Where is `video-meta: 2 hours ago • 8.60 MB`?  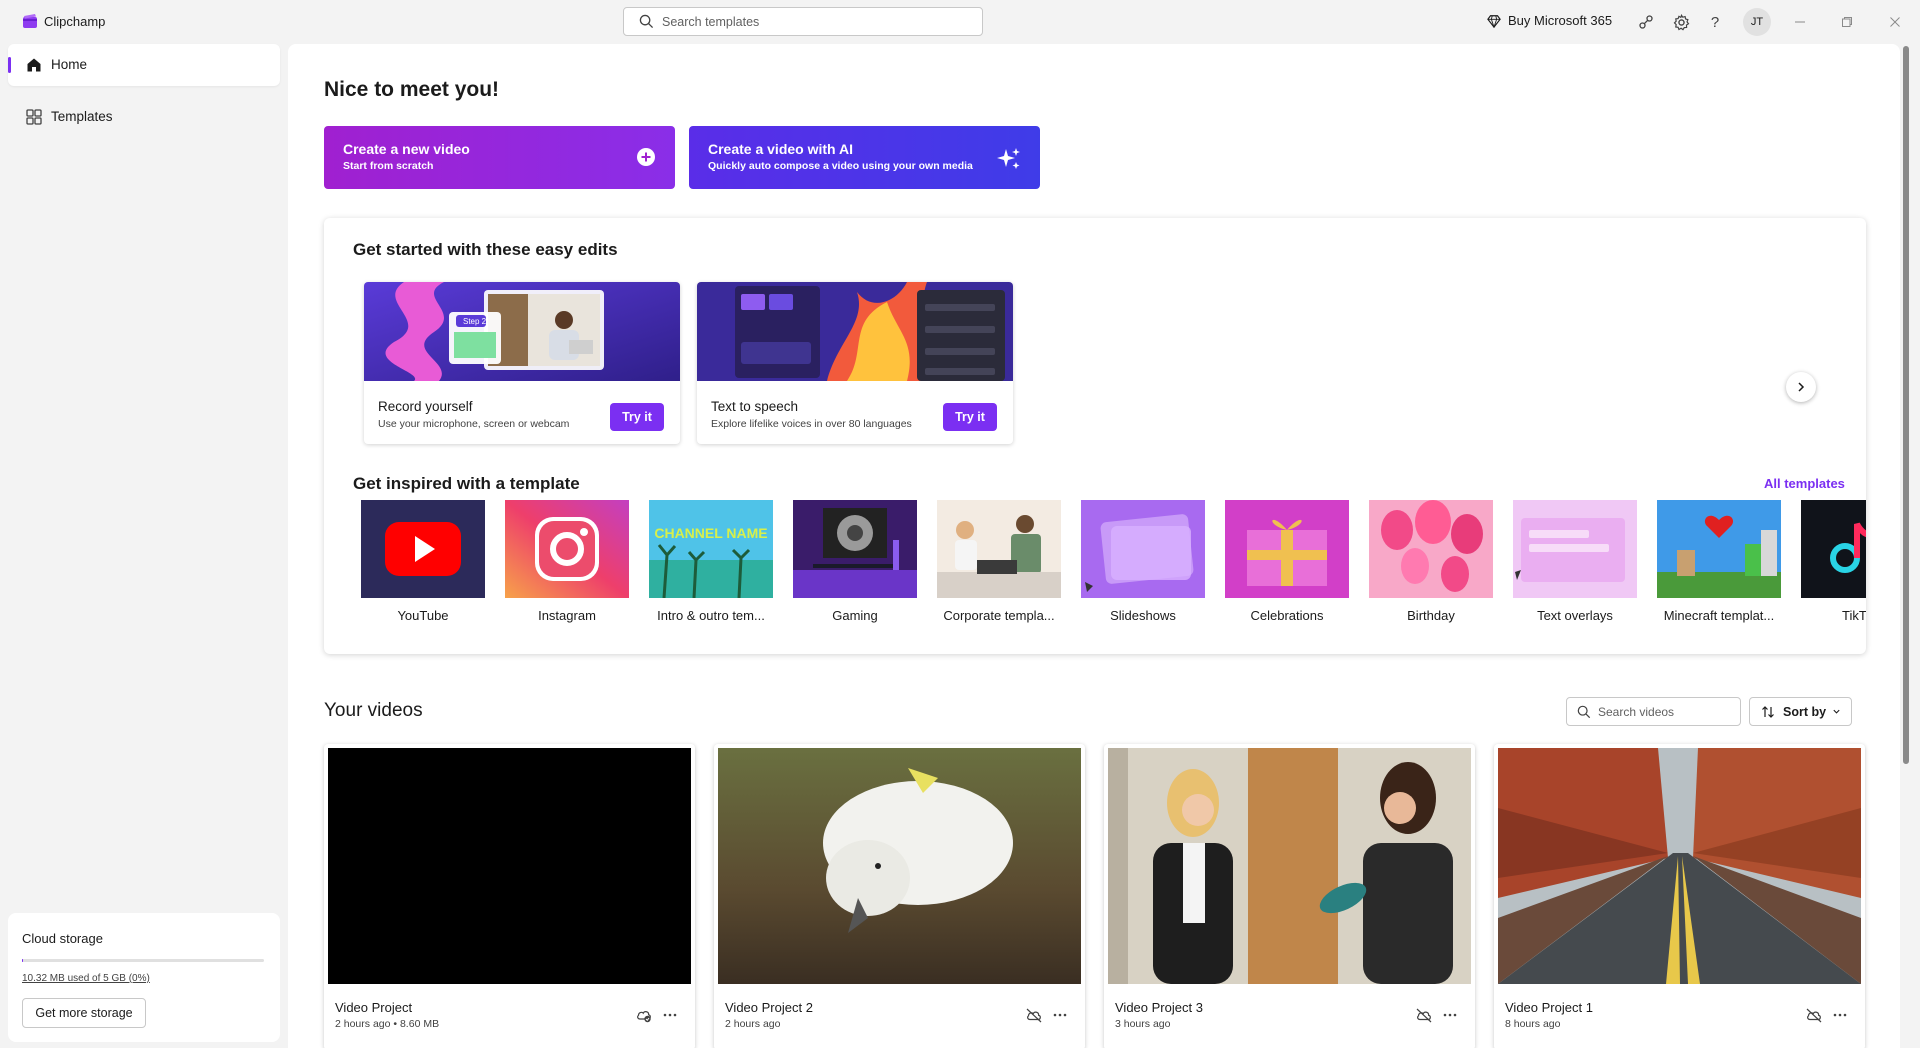 video-meta: 2 hours ago • 8.60 MB is located at coordinates (387, 1024).